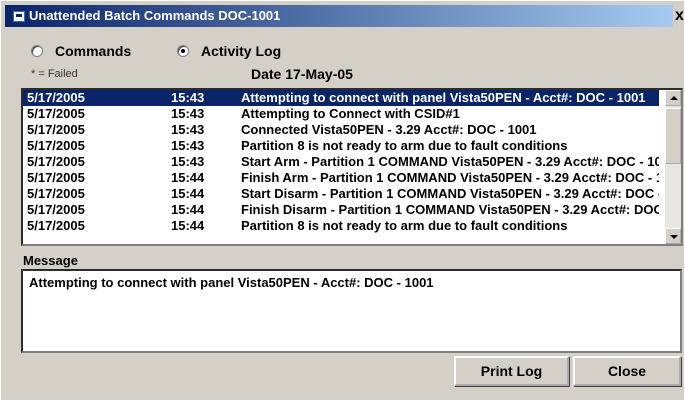 The image size is (685, 401). I want to click on radio-activity-log: Activity Log, so click(229, 51).